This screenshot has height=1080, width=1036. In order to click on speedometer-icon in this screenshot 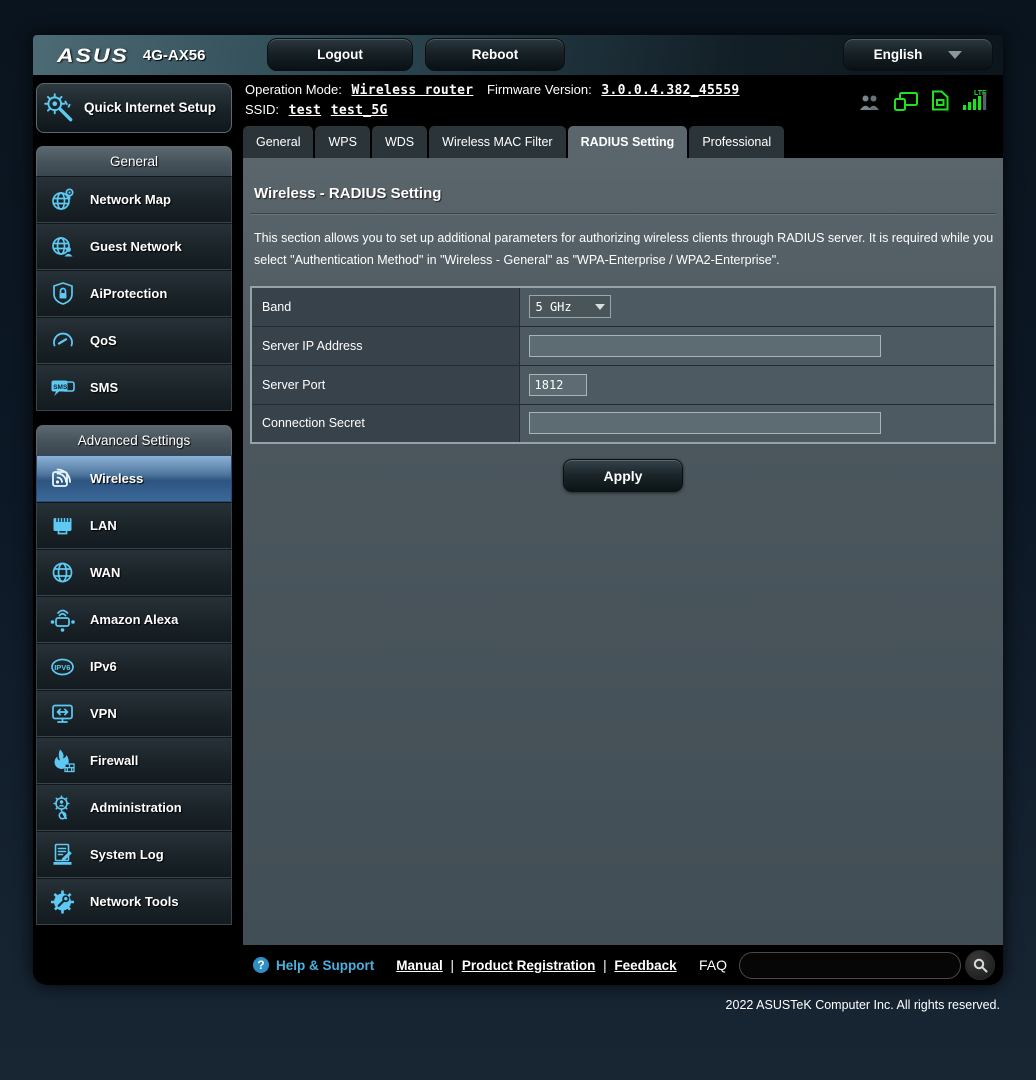, I will do `click(63, 341)`.